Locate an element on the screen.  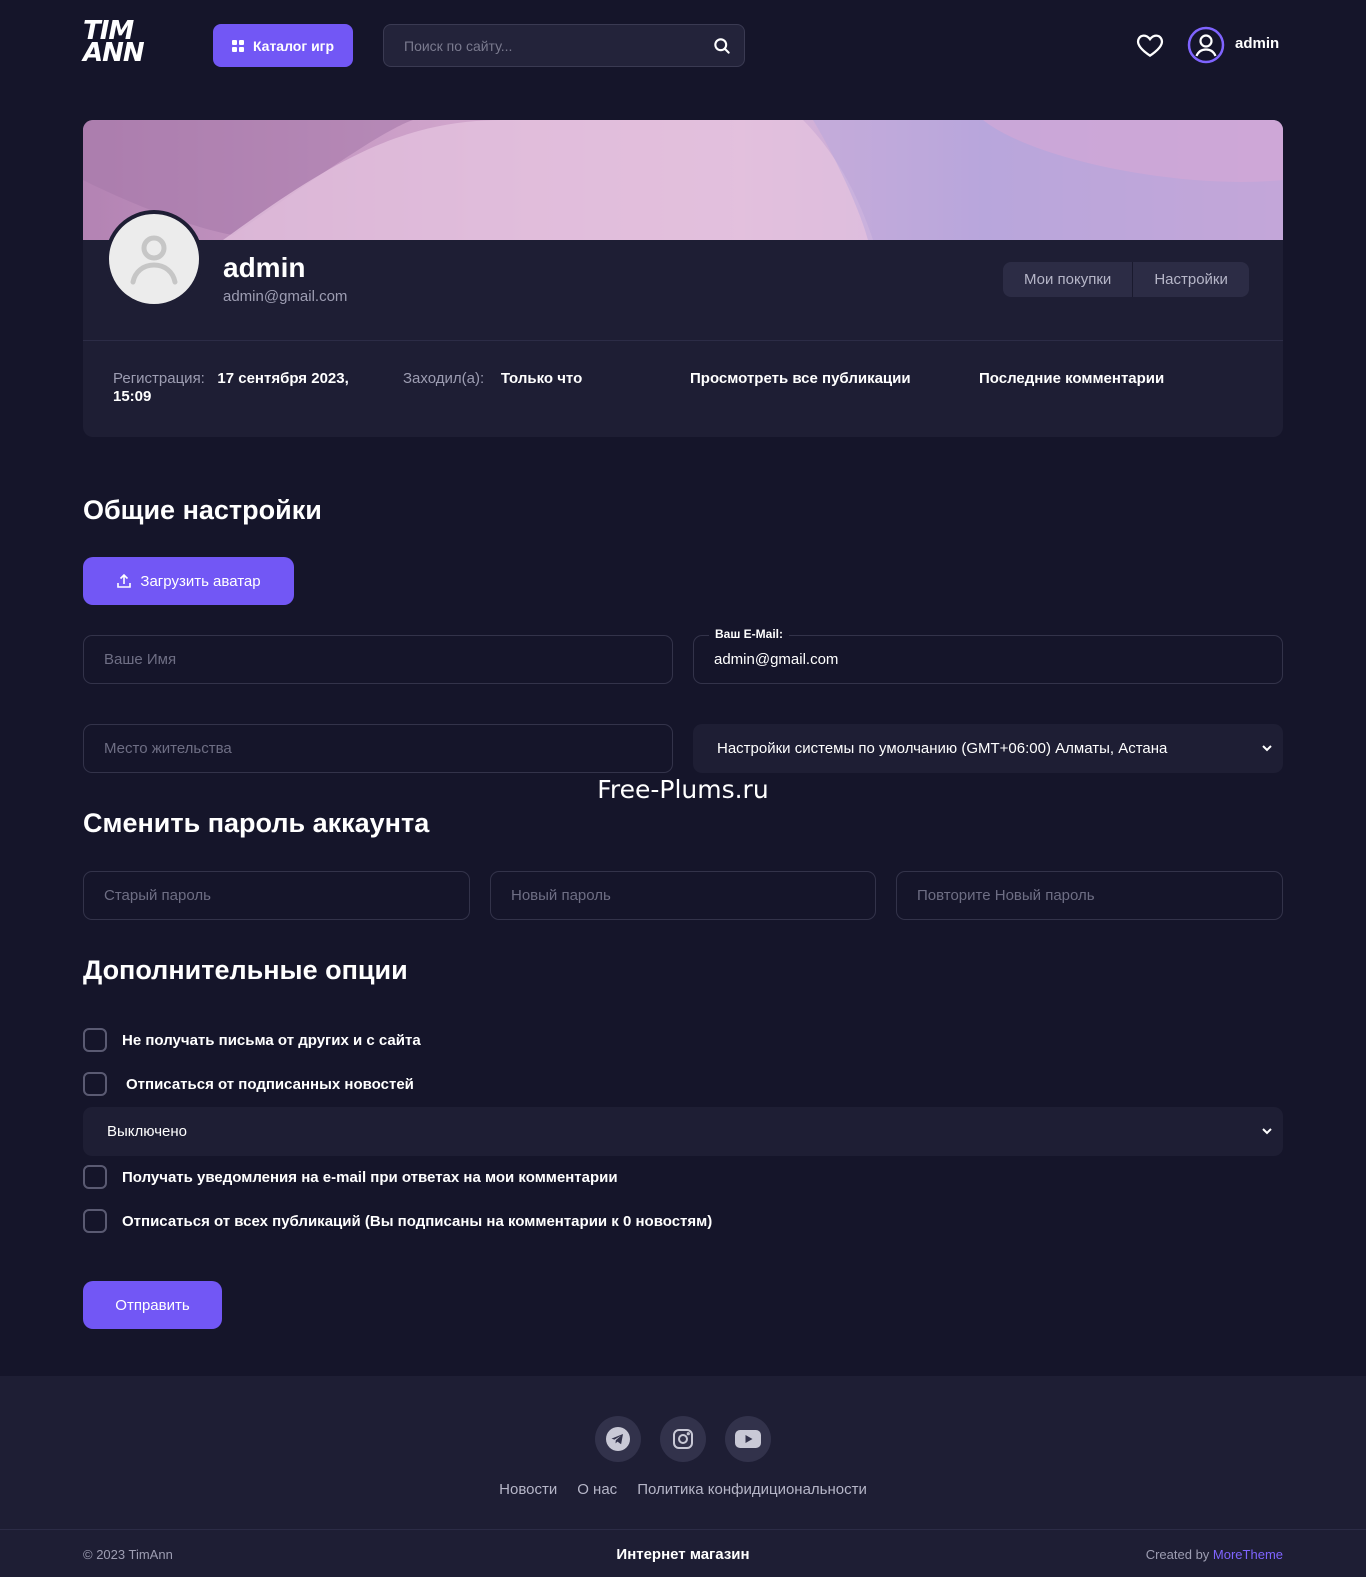
catalog-button-label: Каталог игр is located at coordinates (293, 45).